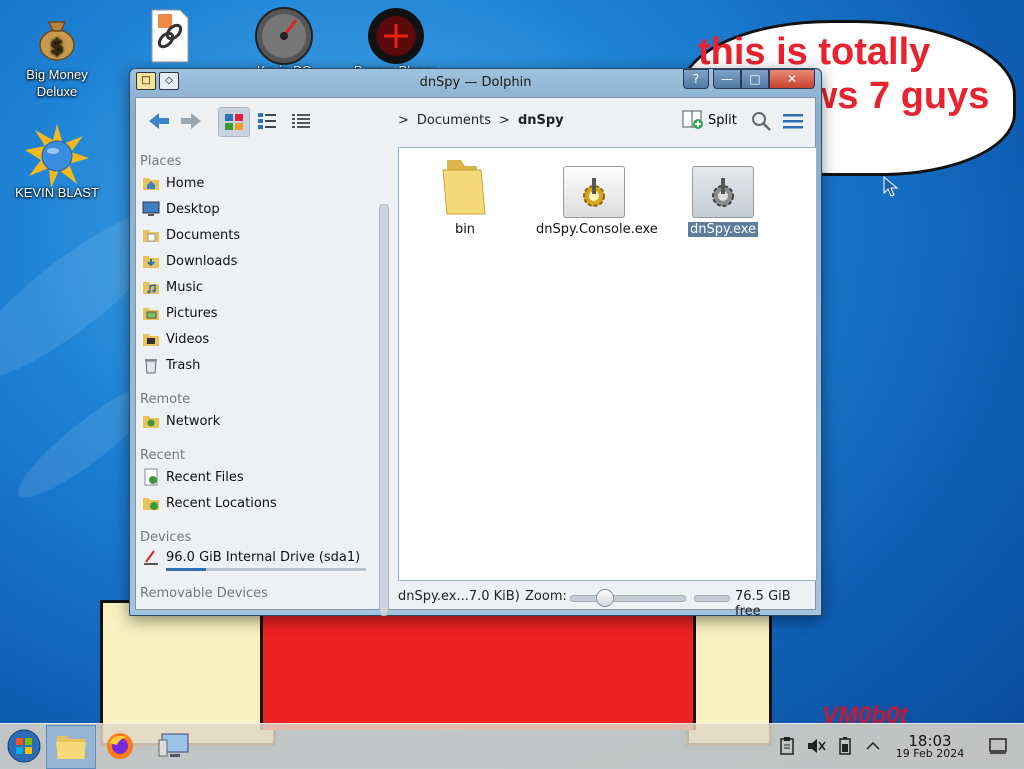  I want to click on drive-usage-bar, so click(266, 569).